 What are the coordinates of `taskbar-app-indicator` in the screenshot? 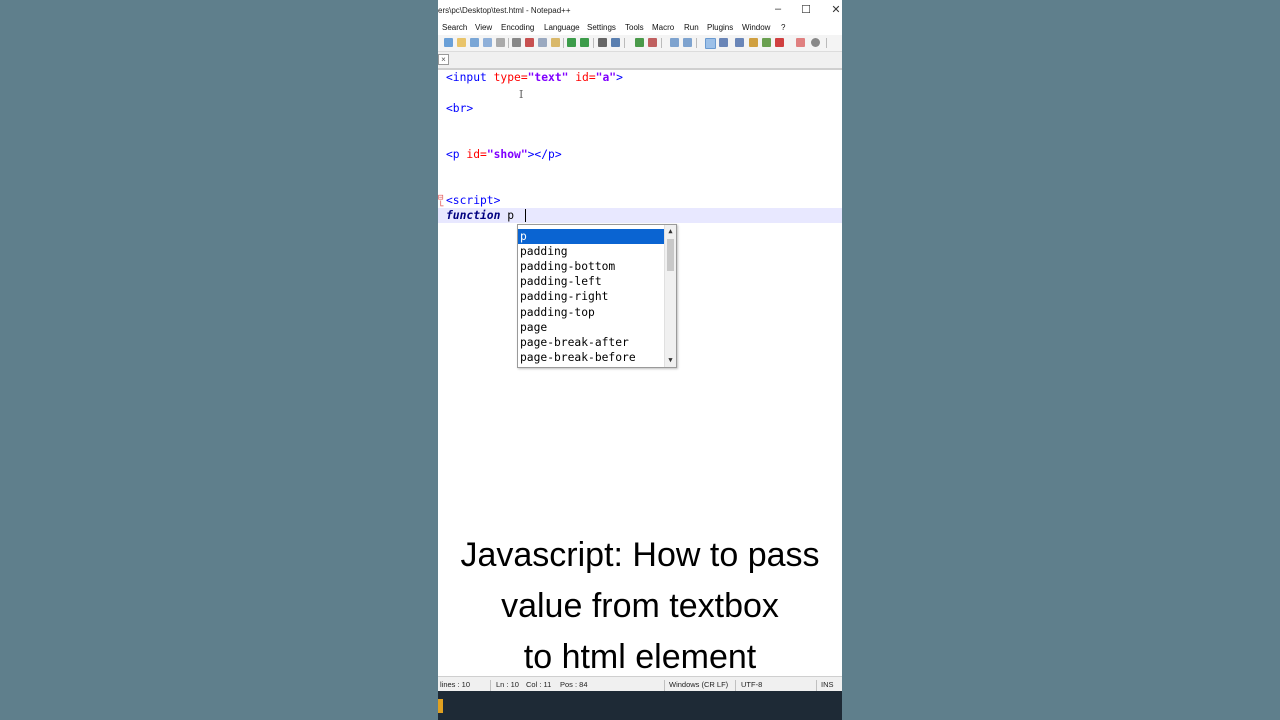 It's located at (440, 706).